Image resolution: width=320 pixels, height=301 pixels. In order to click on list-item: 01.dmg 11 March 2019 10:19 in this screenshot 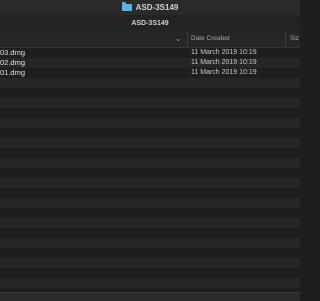, I will do `click(150, 73)`.